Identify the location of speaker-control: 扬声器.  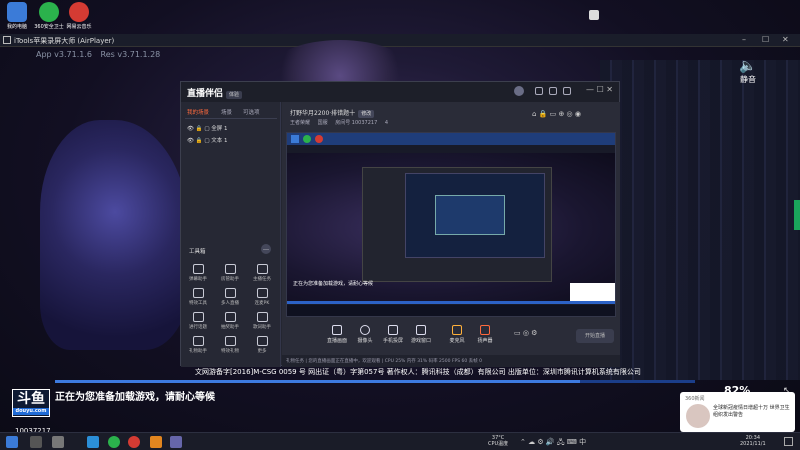
(485, 334).